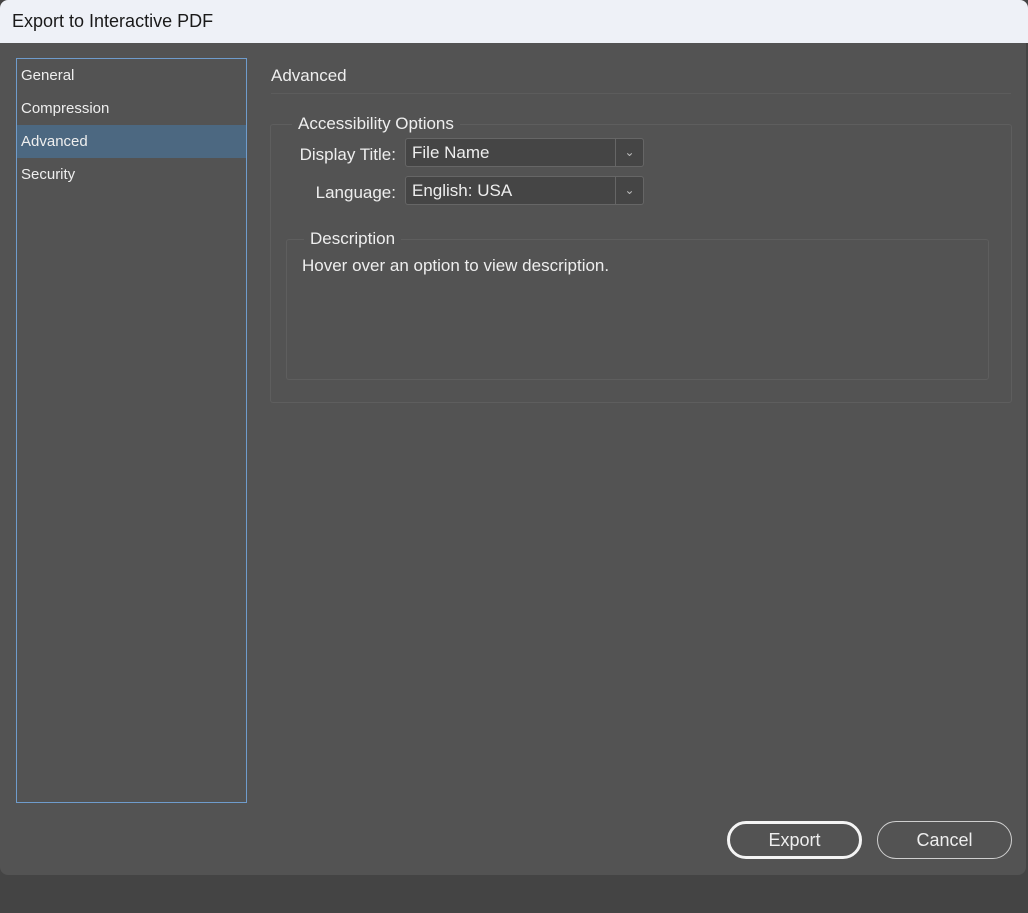 Image resolution: width=1028 pixels, height=913 pixels. I want to click on page-title: Advanced, so click(309, 75).